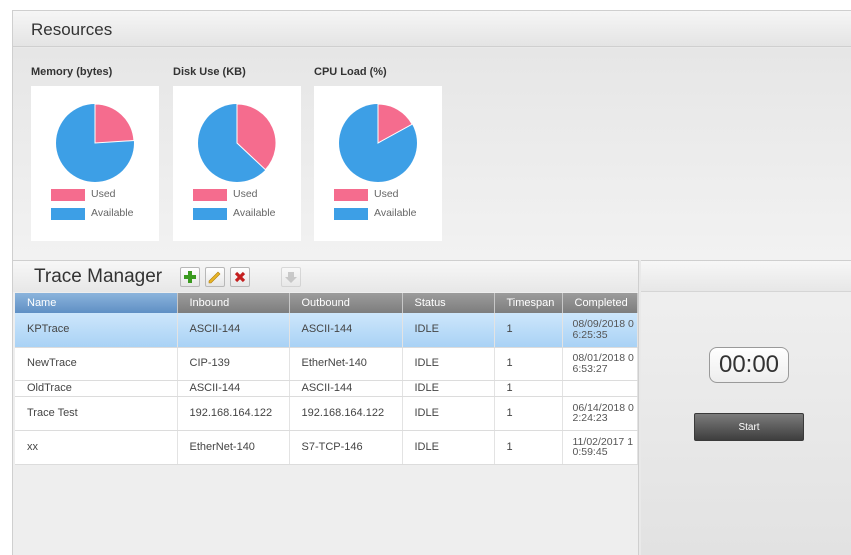 The image size is (851, 555). Describe the element at coordinates (350, 72) in the screenshot. I see `cpu-chart-label: CPU Load (%)` at that location.